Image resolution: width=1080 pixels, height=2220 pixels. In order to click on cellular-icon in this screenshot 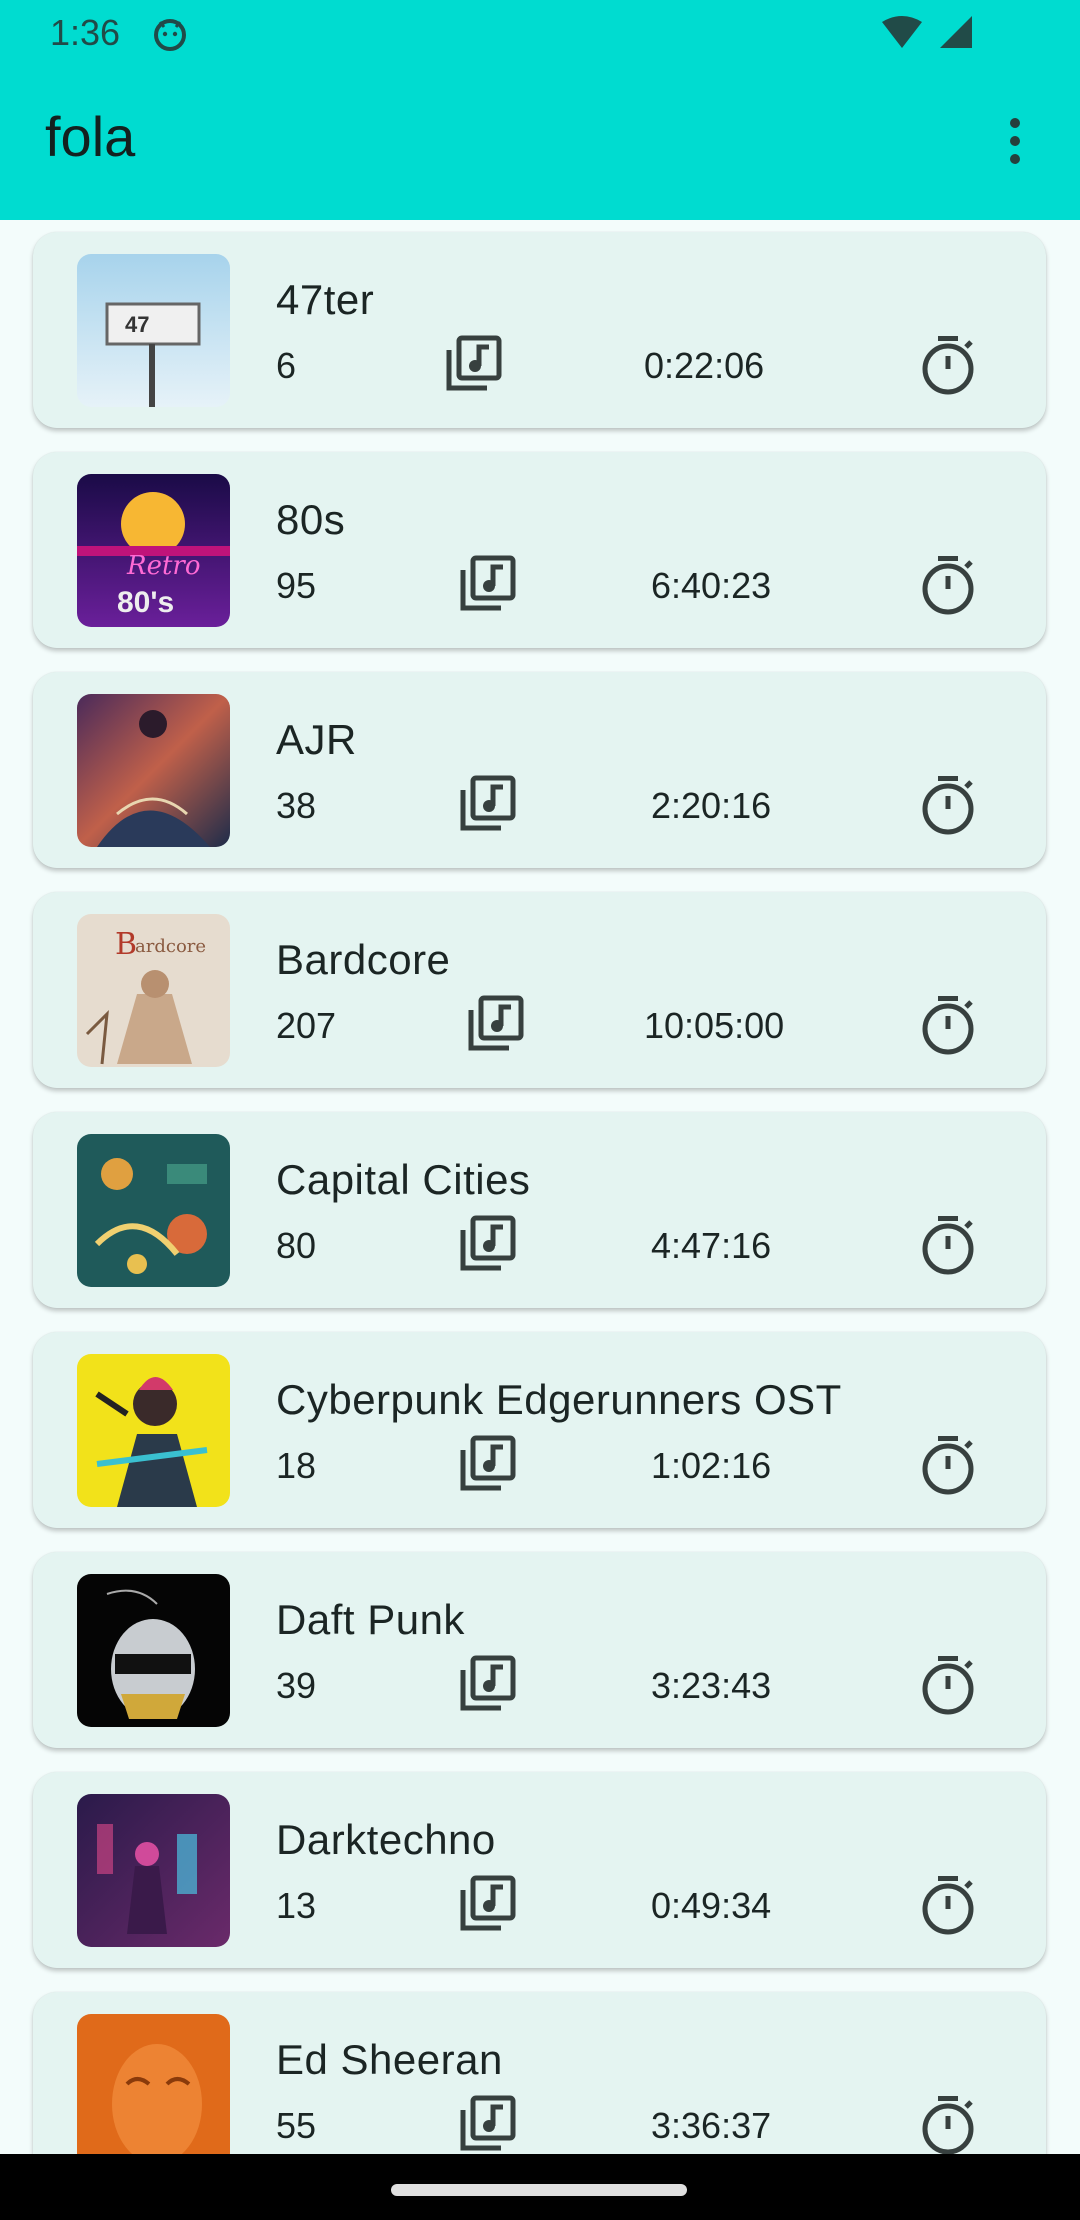, I will do `click(956, 32)`.